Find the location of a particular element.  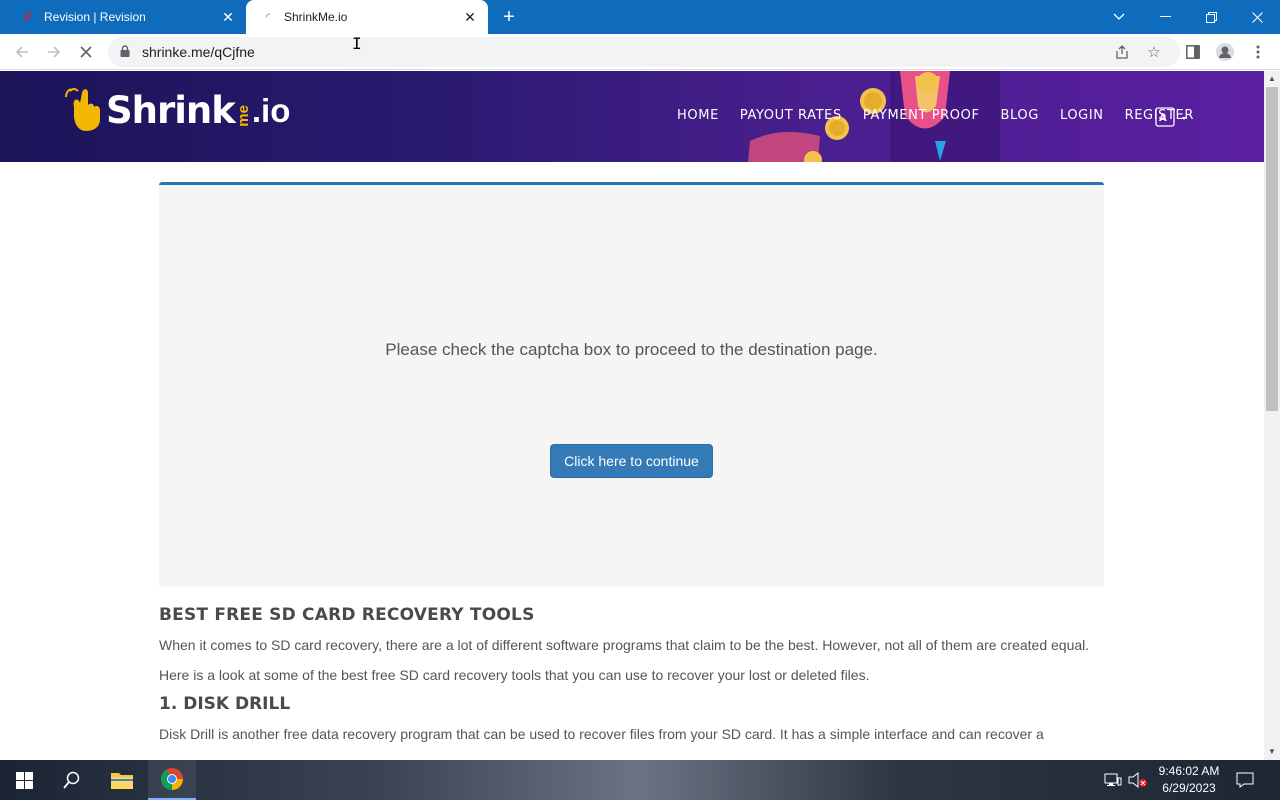

tab-shrinkme: ◜ ShrinkMe.io ✕ is located at coordinates (367, 17).